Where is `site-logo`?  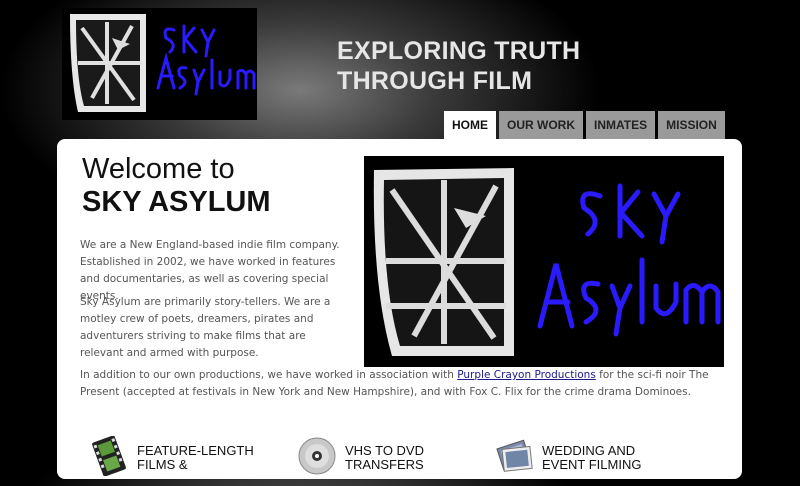 site-logo is located at coordinates (159, 64).